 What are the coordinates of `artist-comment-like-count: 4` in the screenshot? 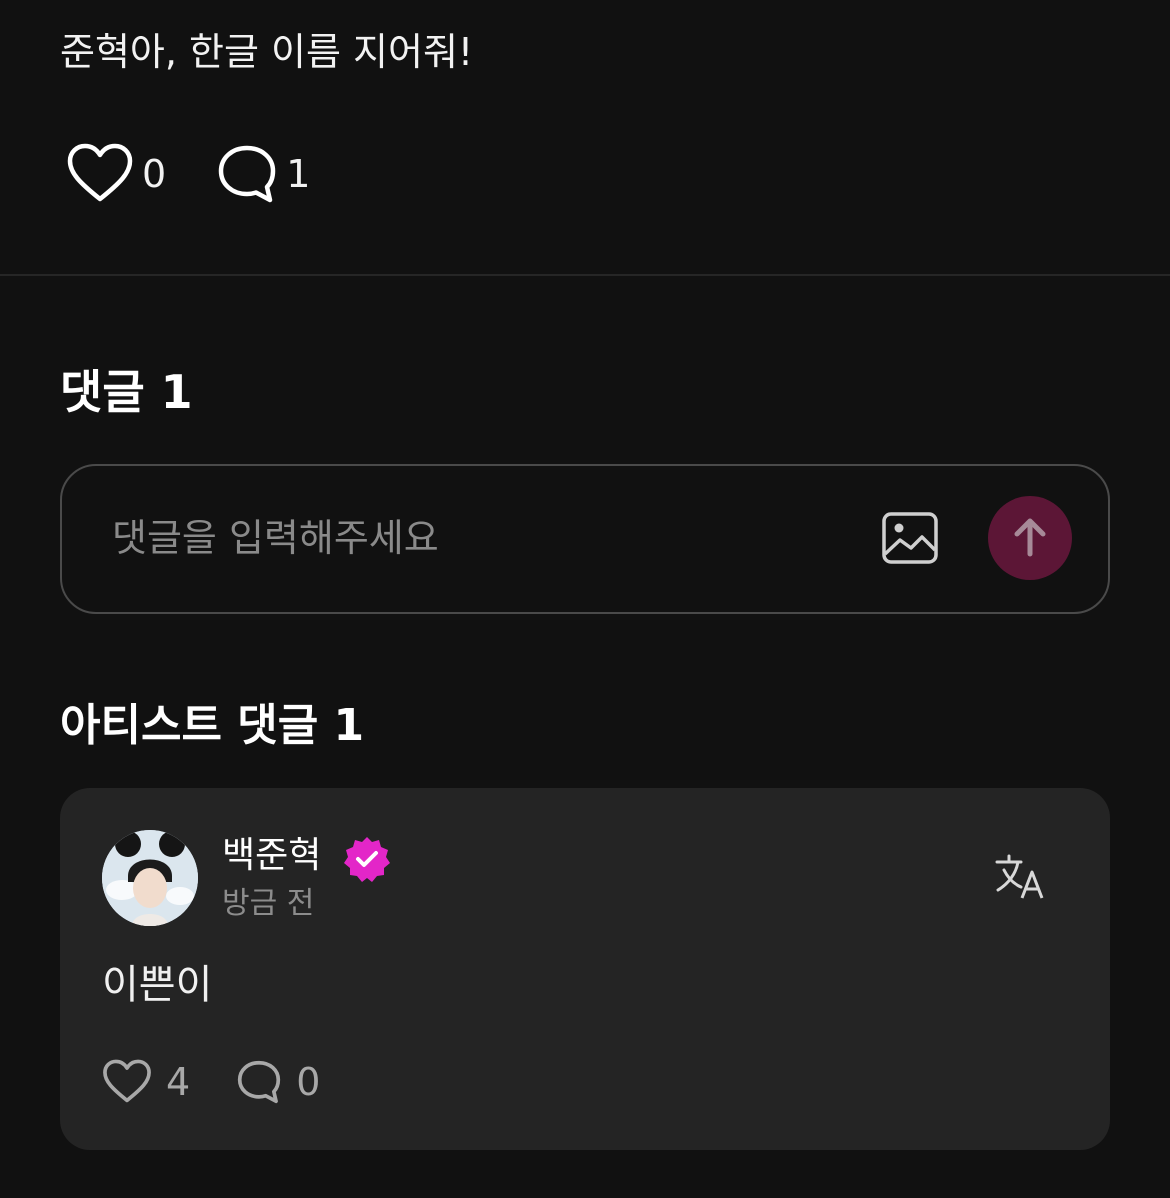 It's located at (178, 1082).